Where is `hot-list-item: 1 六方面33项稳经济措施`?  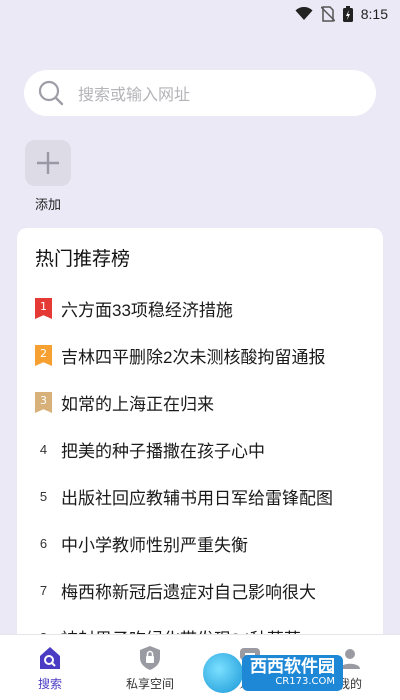
hot-list-item: 1 六方面33项稳经济措施 is located at coordinates (200, 308).